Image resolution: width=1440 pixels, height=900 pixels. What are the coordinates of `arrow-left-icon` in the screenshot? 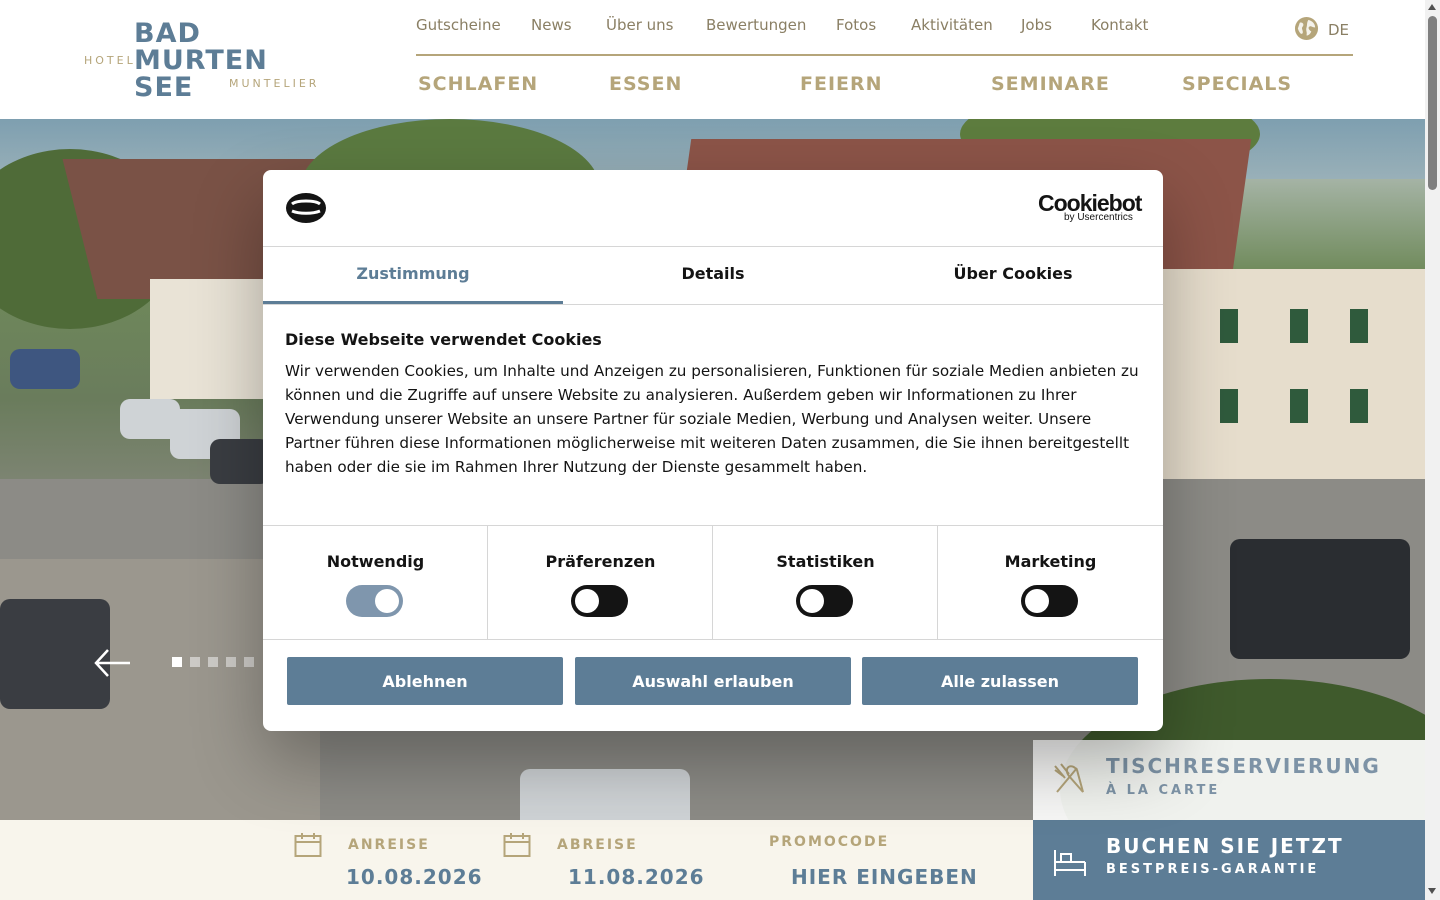 It's located at (112, 663).